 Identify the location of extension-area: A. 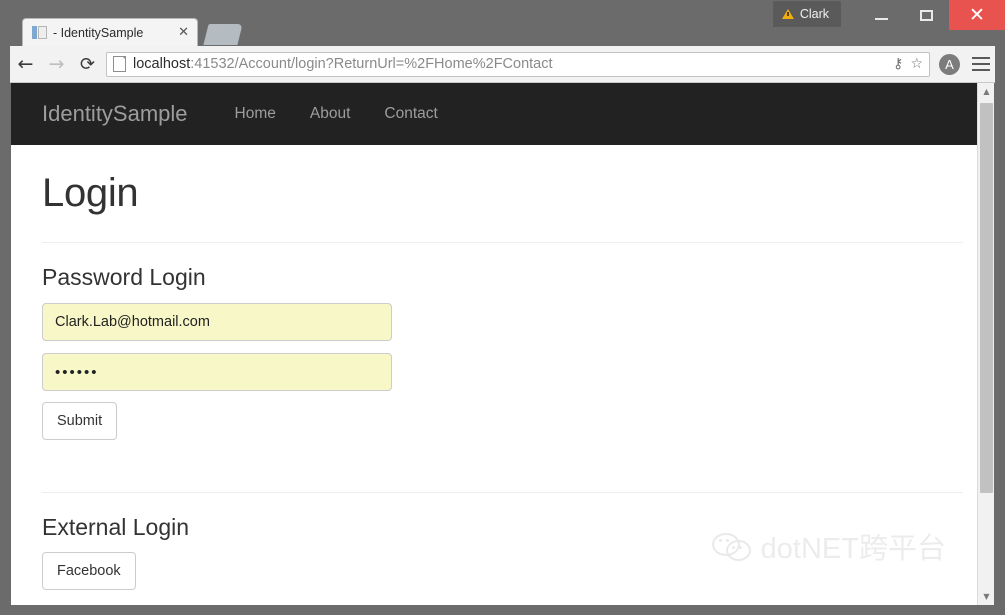
(949, 64).